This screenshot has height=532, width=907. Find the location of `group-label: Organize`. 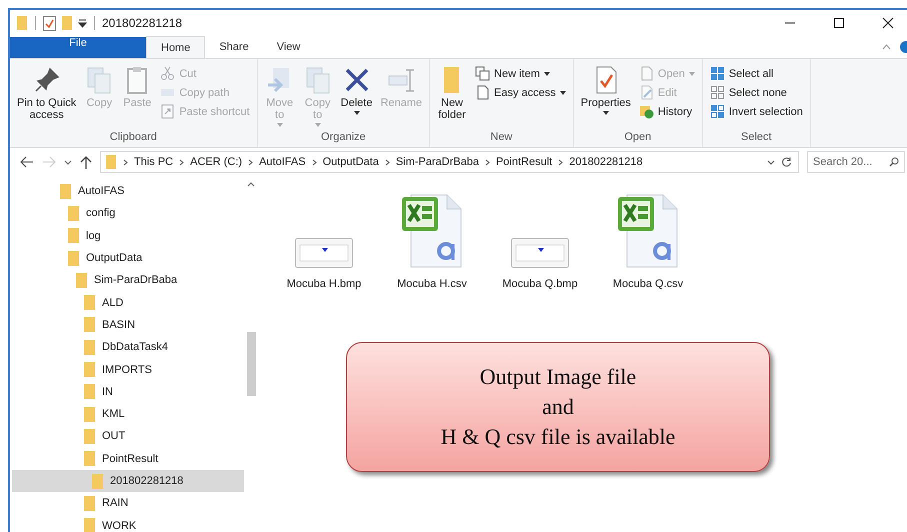

group-label: Organize is located at coordinates (343, 138).